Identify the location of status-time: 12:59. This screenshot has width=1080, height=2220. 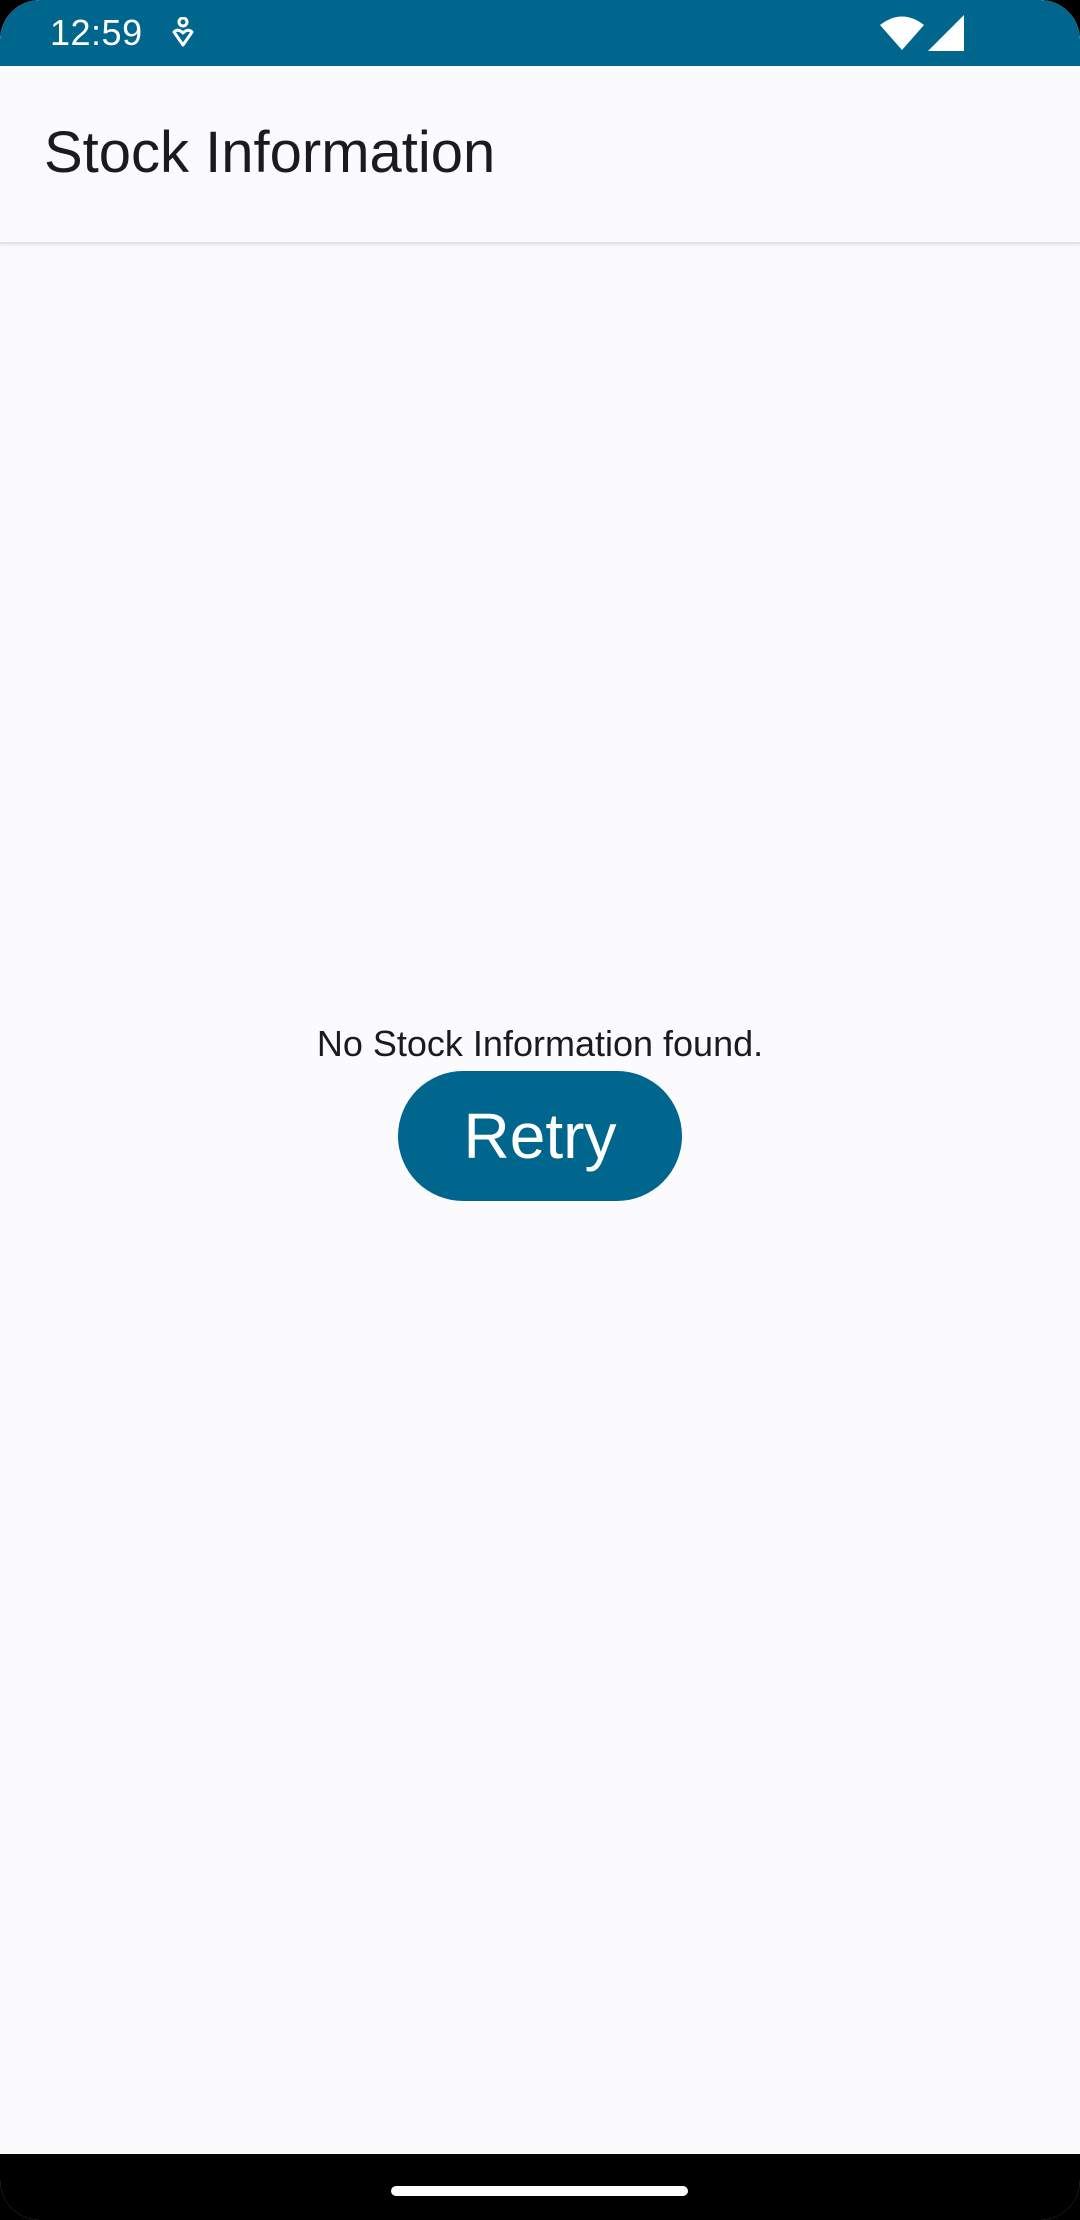
(96, 32).